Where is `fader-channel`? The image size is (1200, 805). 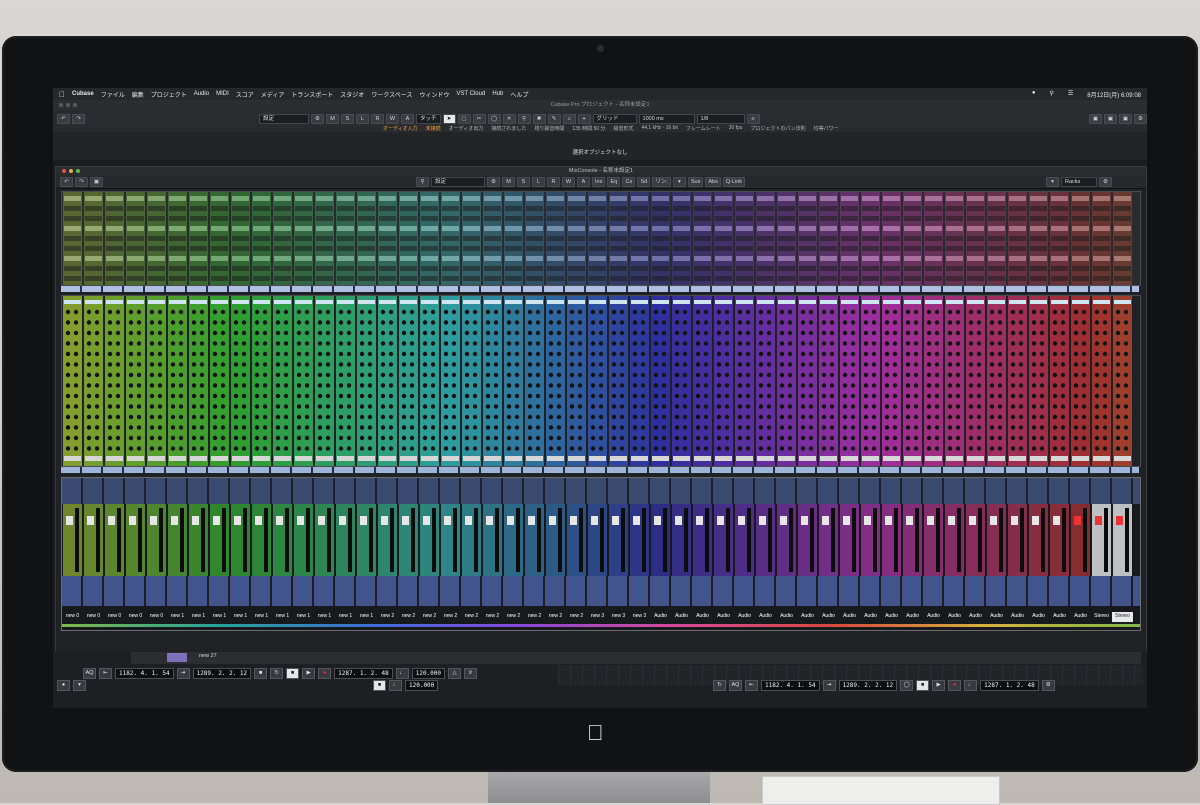 fader-channel is located at coordinates (492, 540).